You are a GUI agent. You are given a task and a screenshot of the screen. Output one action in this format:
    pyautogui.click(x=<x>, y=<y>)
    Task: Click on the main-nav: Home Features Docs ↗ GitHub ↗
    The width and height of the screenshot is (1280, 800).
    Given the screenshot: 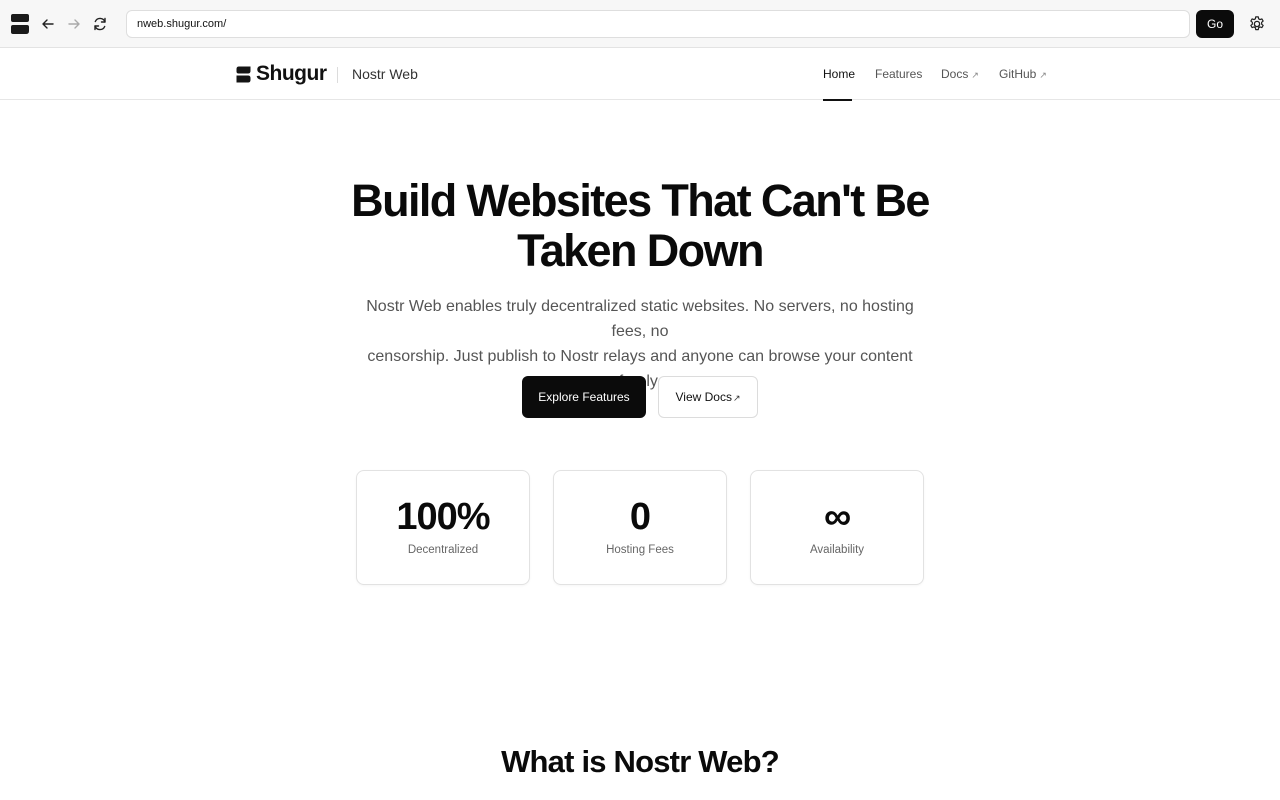 What is the action you would take?
    pyautogui.click(x=640, y=75)
    